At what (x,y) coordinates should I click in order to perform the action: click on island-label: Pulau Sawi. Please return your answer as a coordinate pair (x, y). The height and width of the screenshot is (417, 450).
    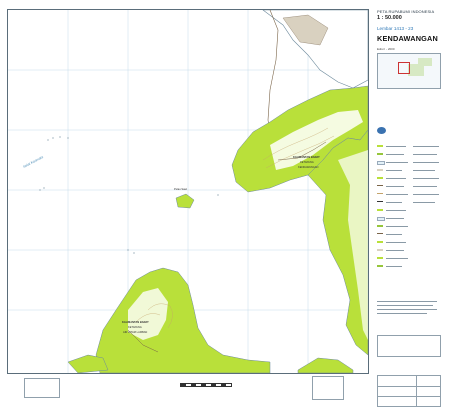
    Looking at the image, I should click on (180, 189).